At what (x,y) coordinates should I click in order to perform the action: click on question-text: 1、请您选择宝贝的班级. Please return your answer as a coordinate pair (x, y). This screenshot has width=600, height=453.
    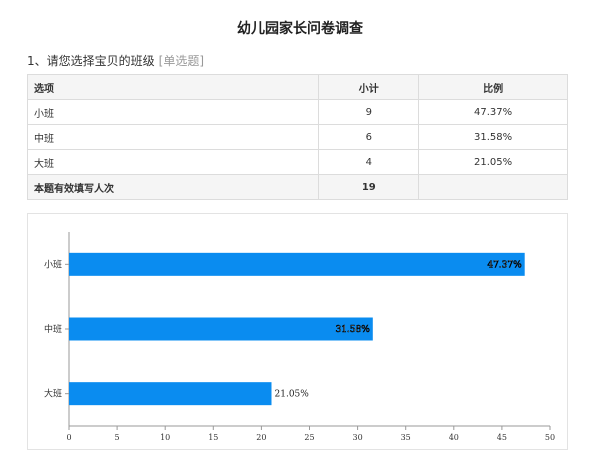
    Looking at the image, I should click on (91, 61).